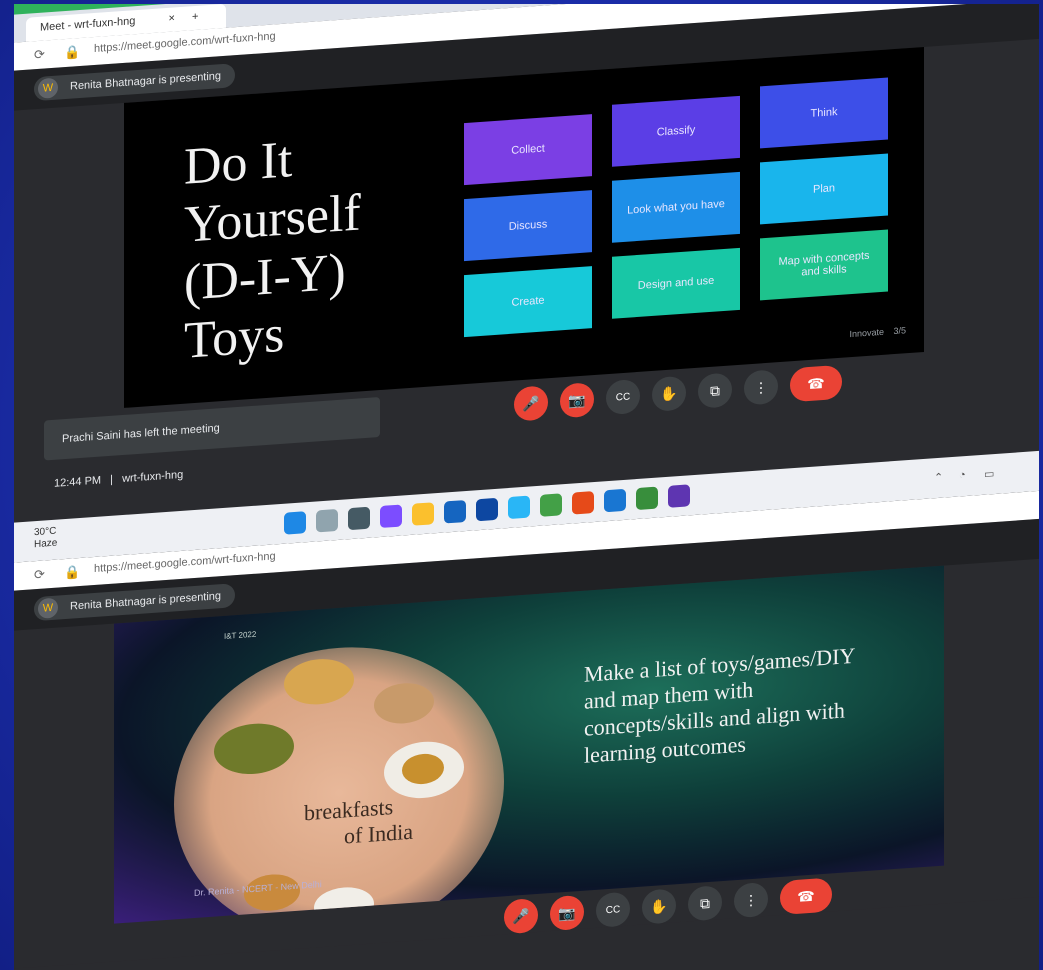 Image resolution: width=1043 pixels, height=970 pixels. What do you see at coordinates (647, 498) in the screenshot?
I see `excel-icon` at bounding box center [647, 498].